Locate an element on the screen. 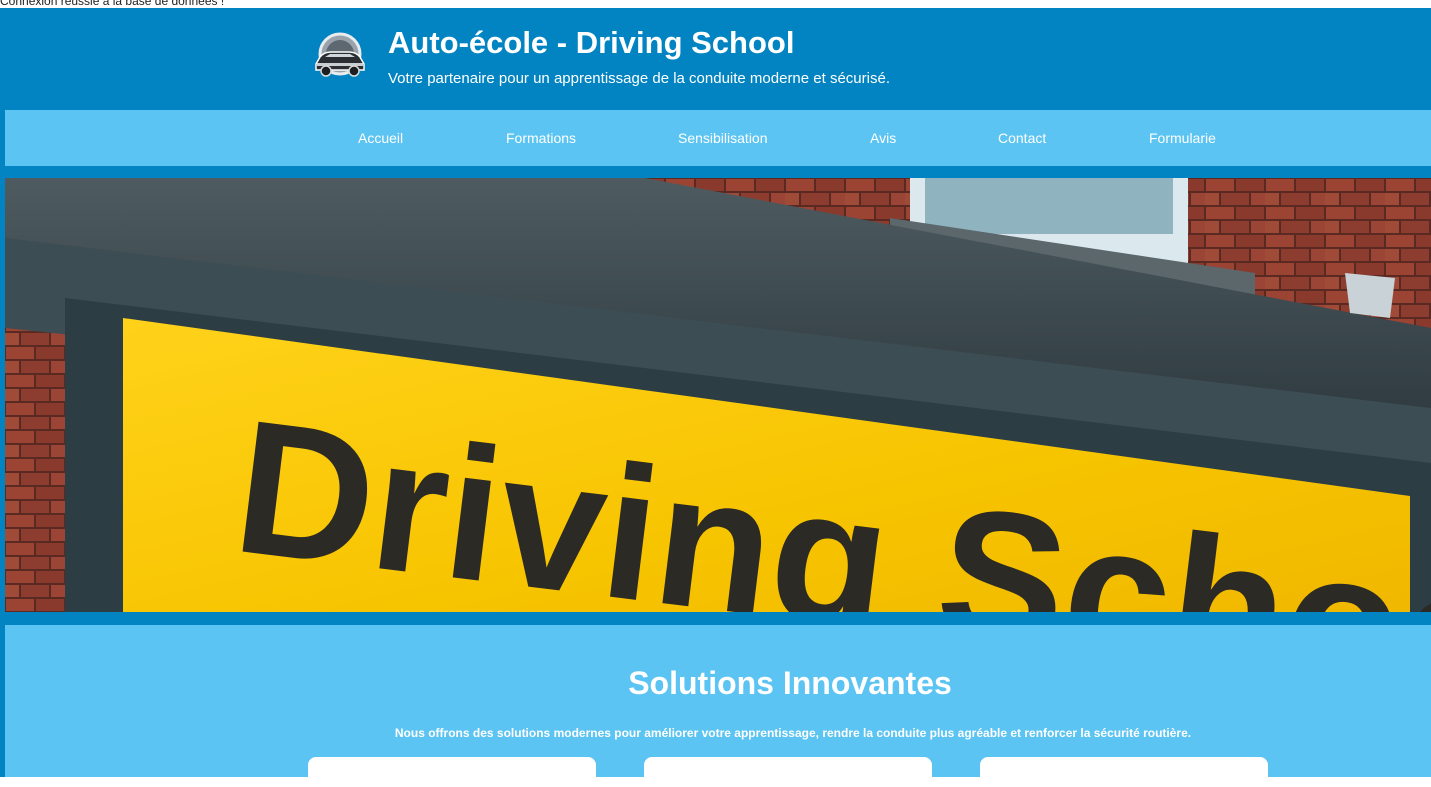 The height and width of the screenshot is (787, 1431). db-connection-status: Connexion réussie à la base de données ! is located at coordinates (112, 4).